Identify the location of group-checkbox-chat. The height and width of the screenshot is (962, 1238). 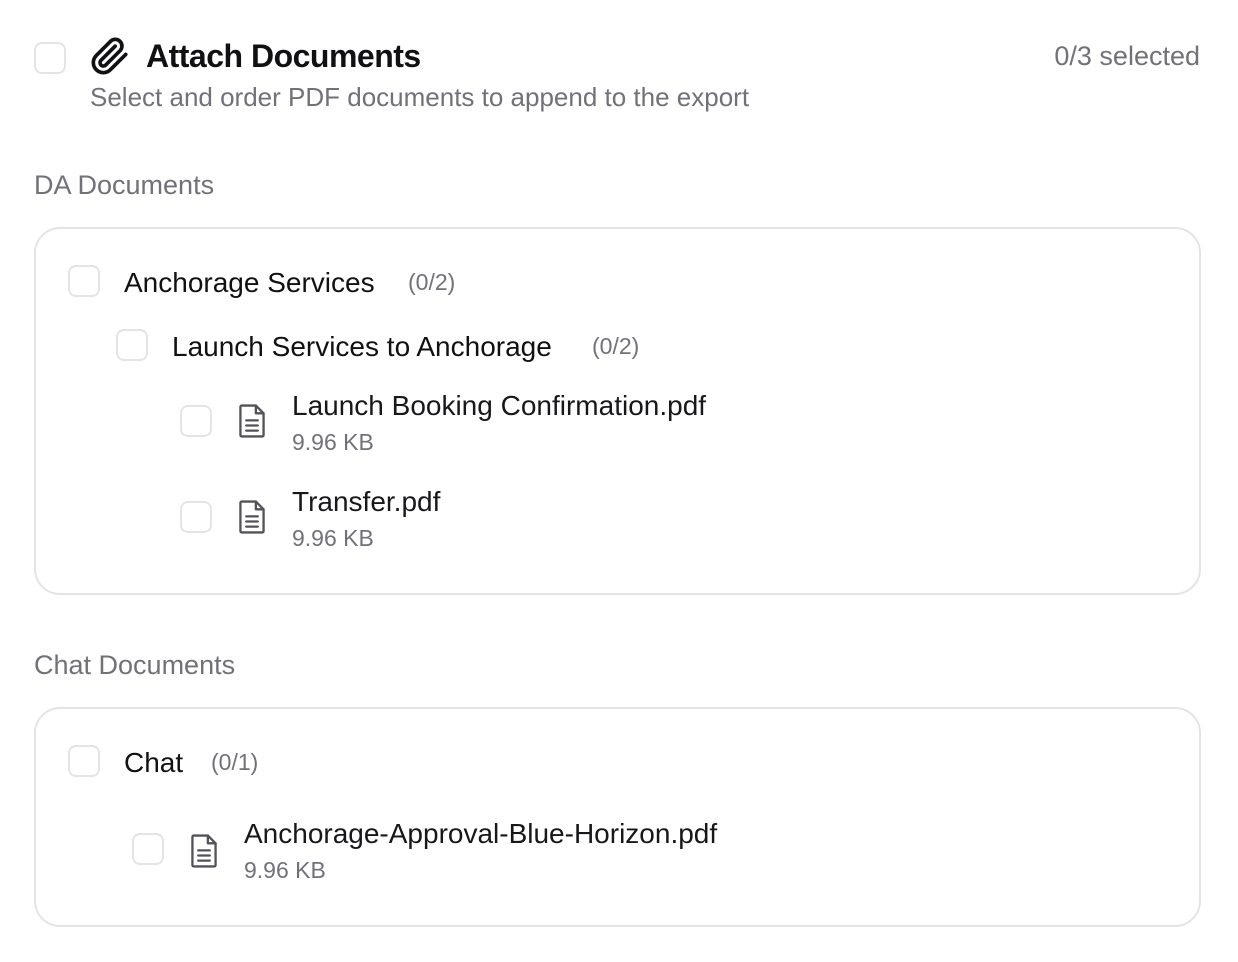
(84, 761).